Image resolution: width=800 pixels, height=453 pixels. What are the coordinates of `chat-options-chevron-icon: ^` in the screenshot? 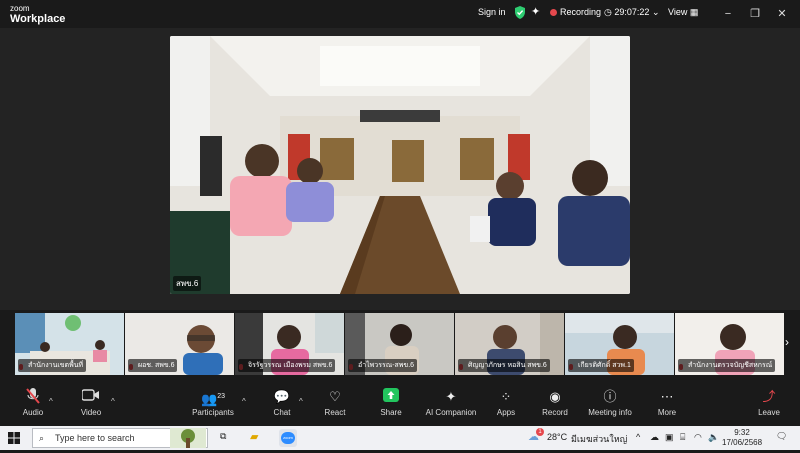 It's located at (301, 401).